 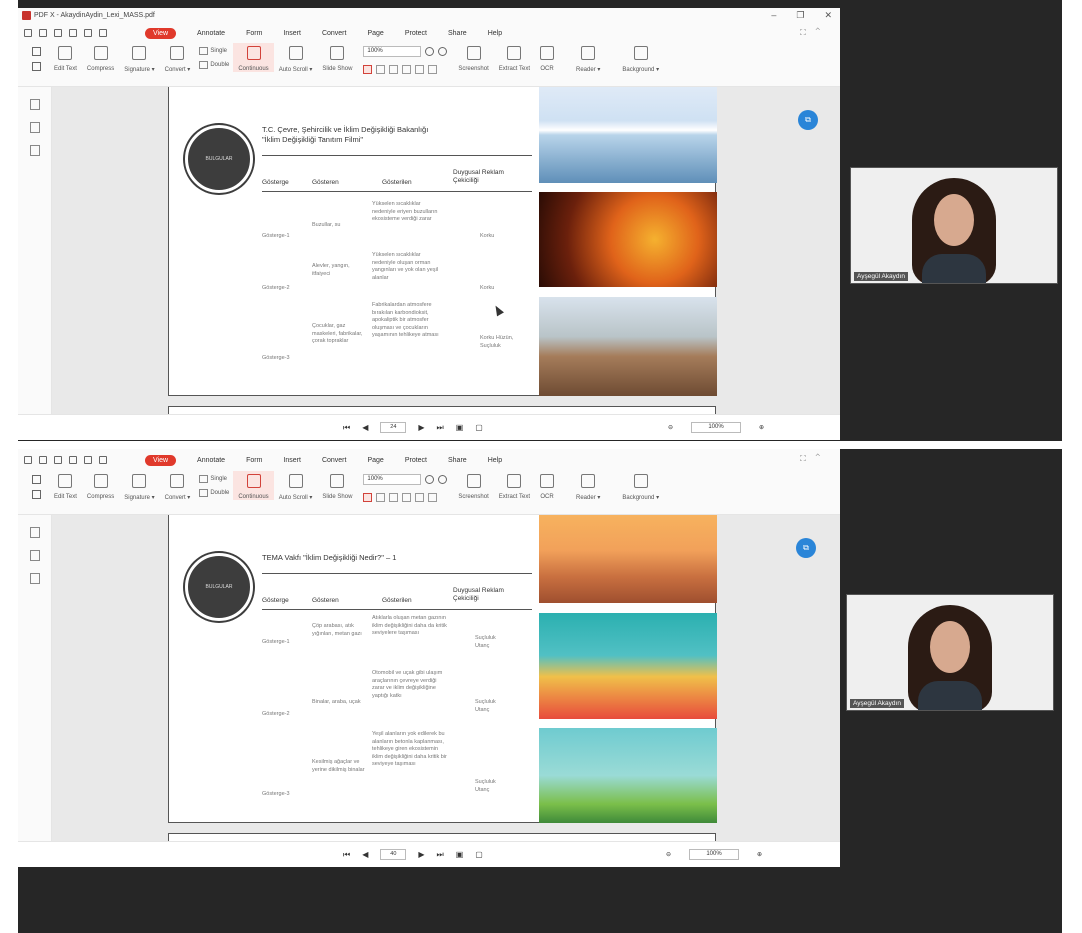 I want to click on page-number-input: 40, so click(x=393, y=854).